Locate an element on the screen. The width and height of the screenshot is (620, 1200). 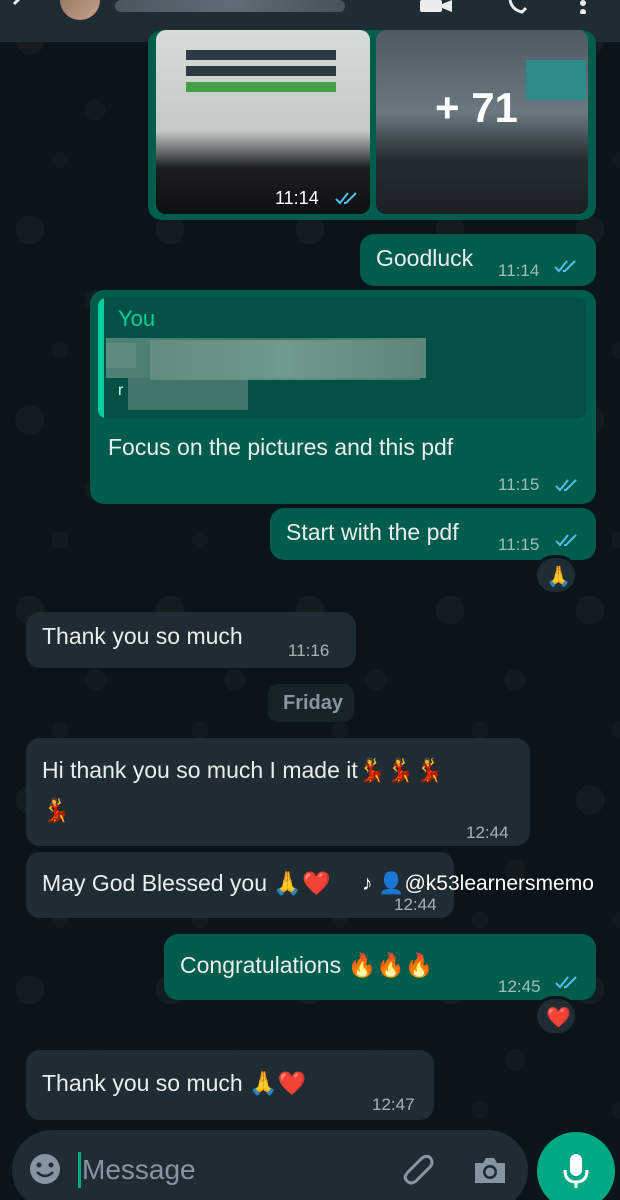
message-reaction: 🙏 is located at coordinates (556, 575).